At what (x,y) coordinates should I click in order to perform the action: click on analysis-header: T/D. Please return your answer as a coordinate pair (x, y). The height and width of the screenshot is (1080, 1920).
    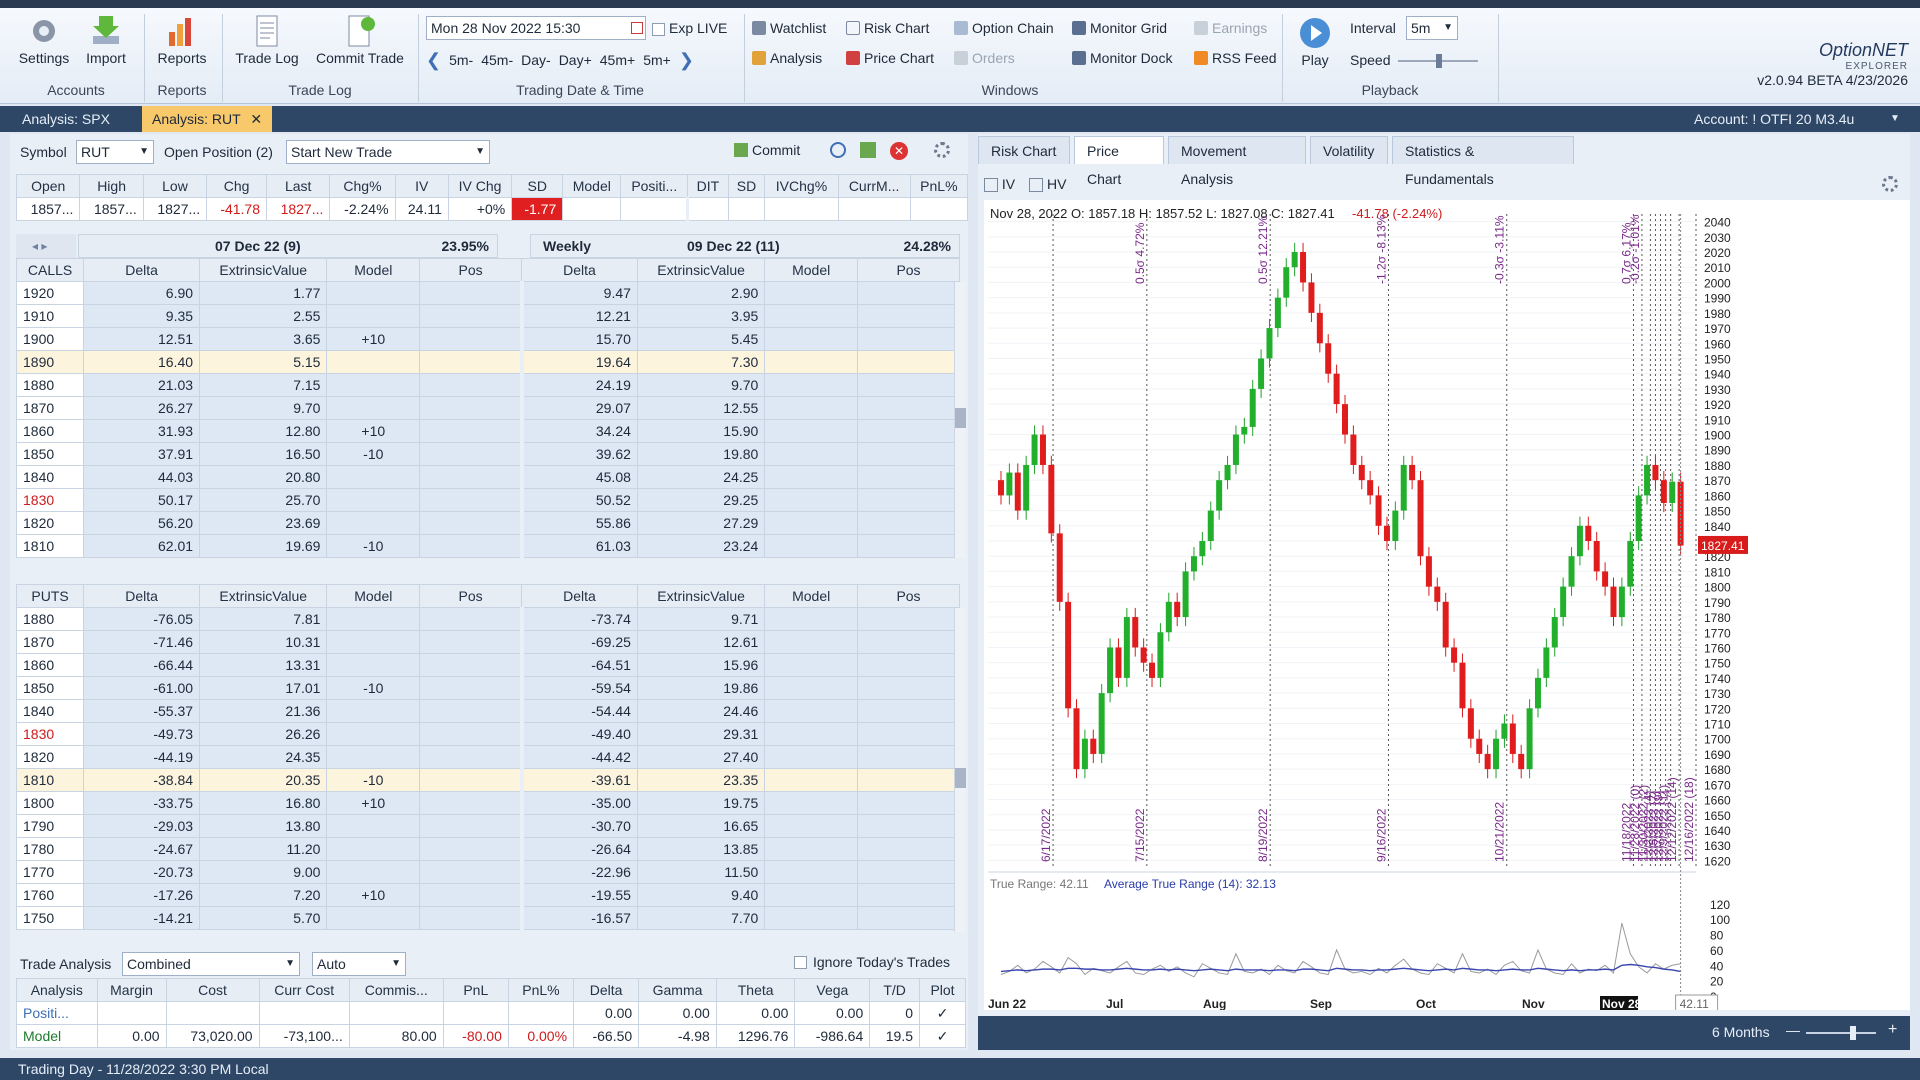
    Looking at the image, I should click on (895, 990).